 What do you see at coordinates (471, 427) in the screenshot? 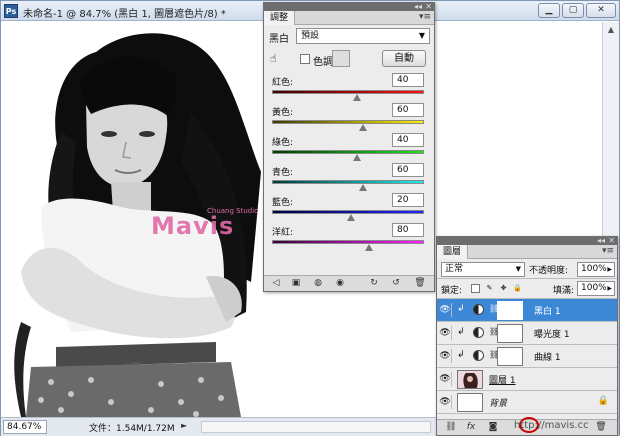
I see `layer-style-icon: fx` at bounding box center [471, 427].